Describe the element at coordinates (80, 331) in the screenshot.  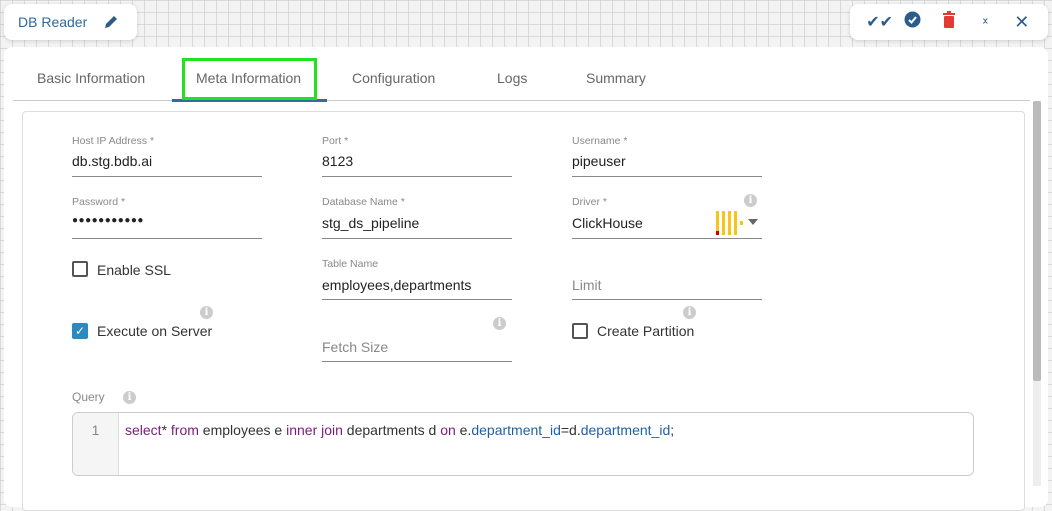
I see `execute-on-server-checkbox: ✓` at that location.